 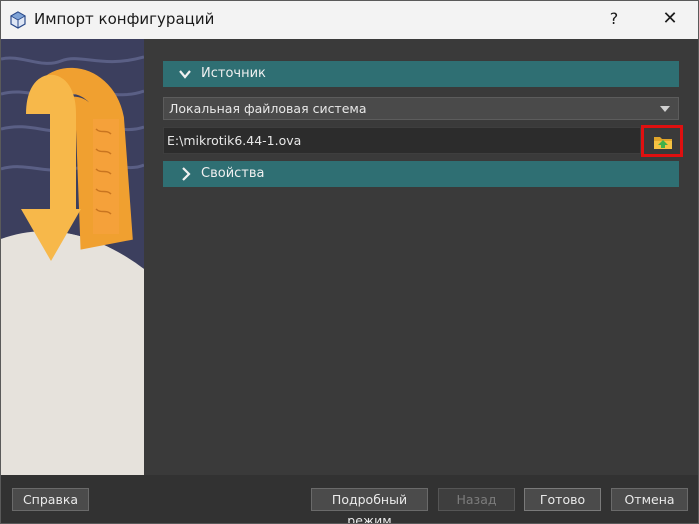 What do you see at coordinates (421, 74) in the screenshot?
I see `source-section-header: Источник` at bounding box center [421, 74].